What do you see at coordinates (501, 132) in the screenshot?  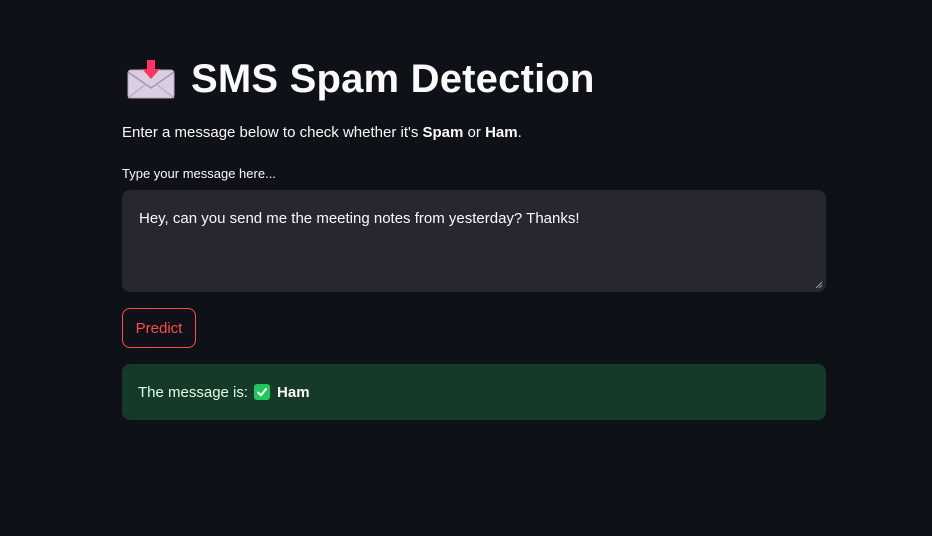 I see `intro-ham-label: Ham` at bounding box center [501, 132].